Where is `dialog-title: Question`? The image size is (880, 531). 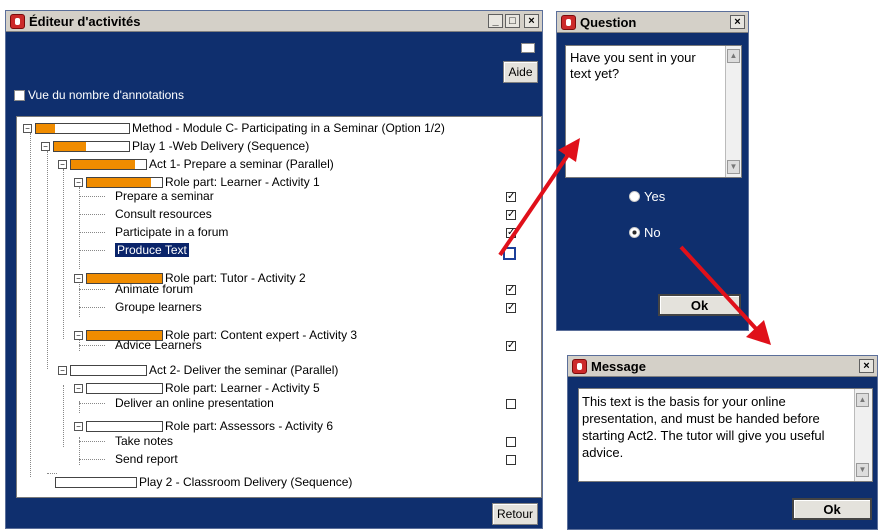
dialog-title: Question is located at coordinates (608, 22).